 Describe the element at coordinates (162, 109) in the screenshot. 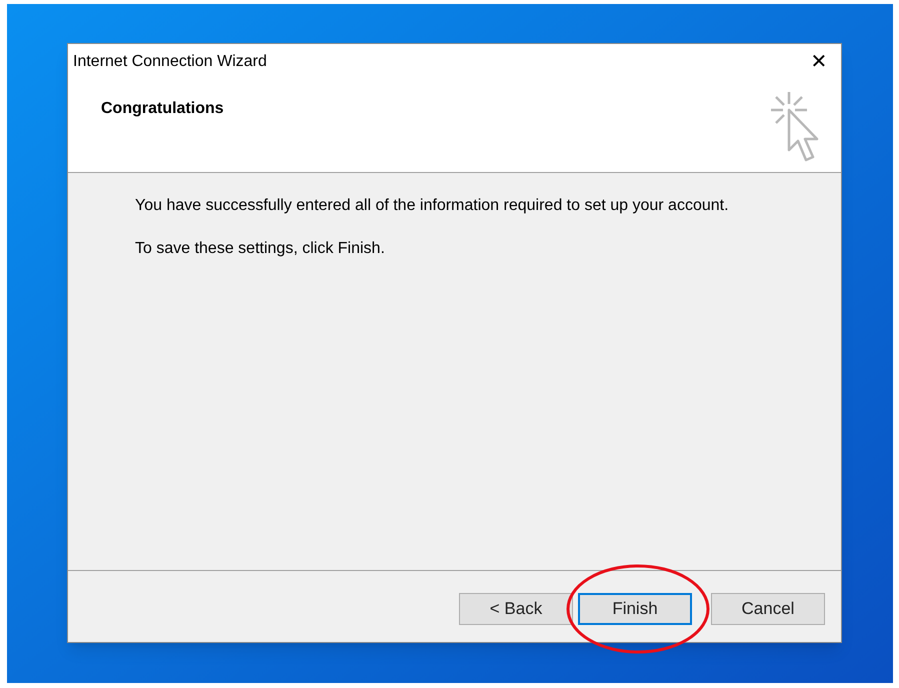

I see `page-title: Congratulations` at that location.